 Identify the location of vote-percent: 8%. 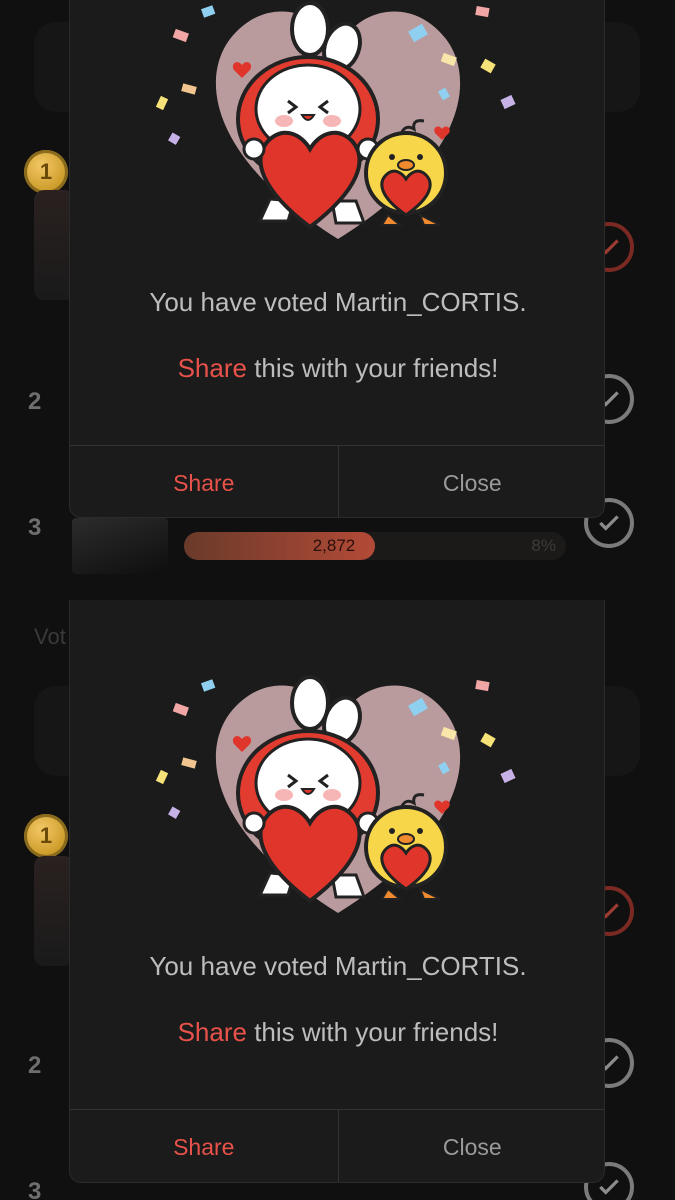
(543, 545).